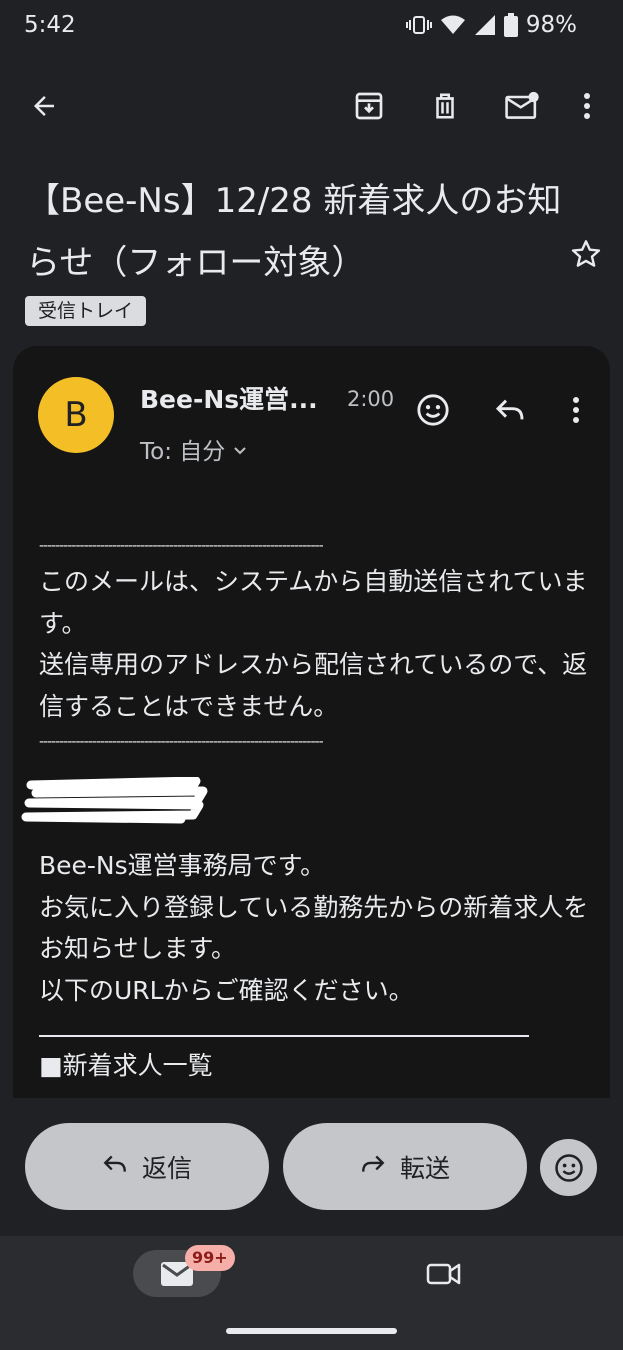  I want to click on emoji-react-button, so click(568, 1167).